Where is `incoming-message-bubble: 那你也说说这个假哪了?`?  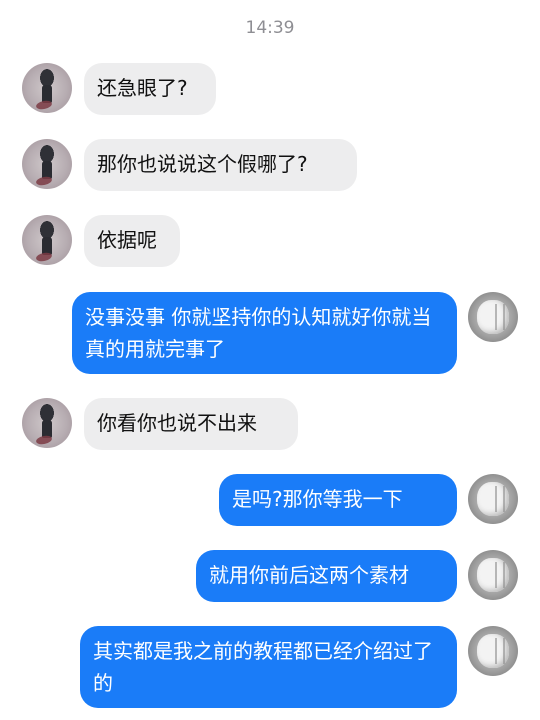 incoming-message-bubble: 那你也说说这个假哪了? is located at coordinates (220, 165).